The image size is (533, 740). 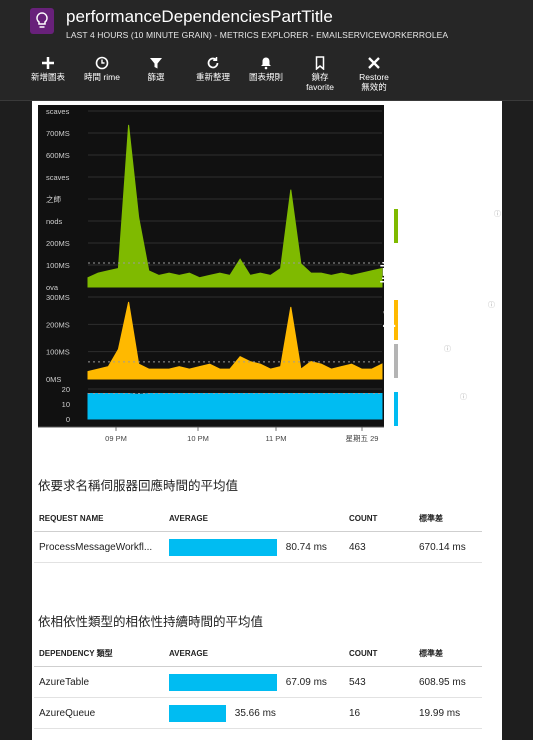 I want to click on metric-value: 463, so click(x=418, y=412).